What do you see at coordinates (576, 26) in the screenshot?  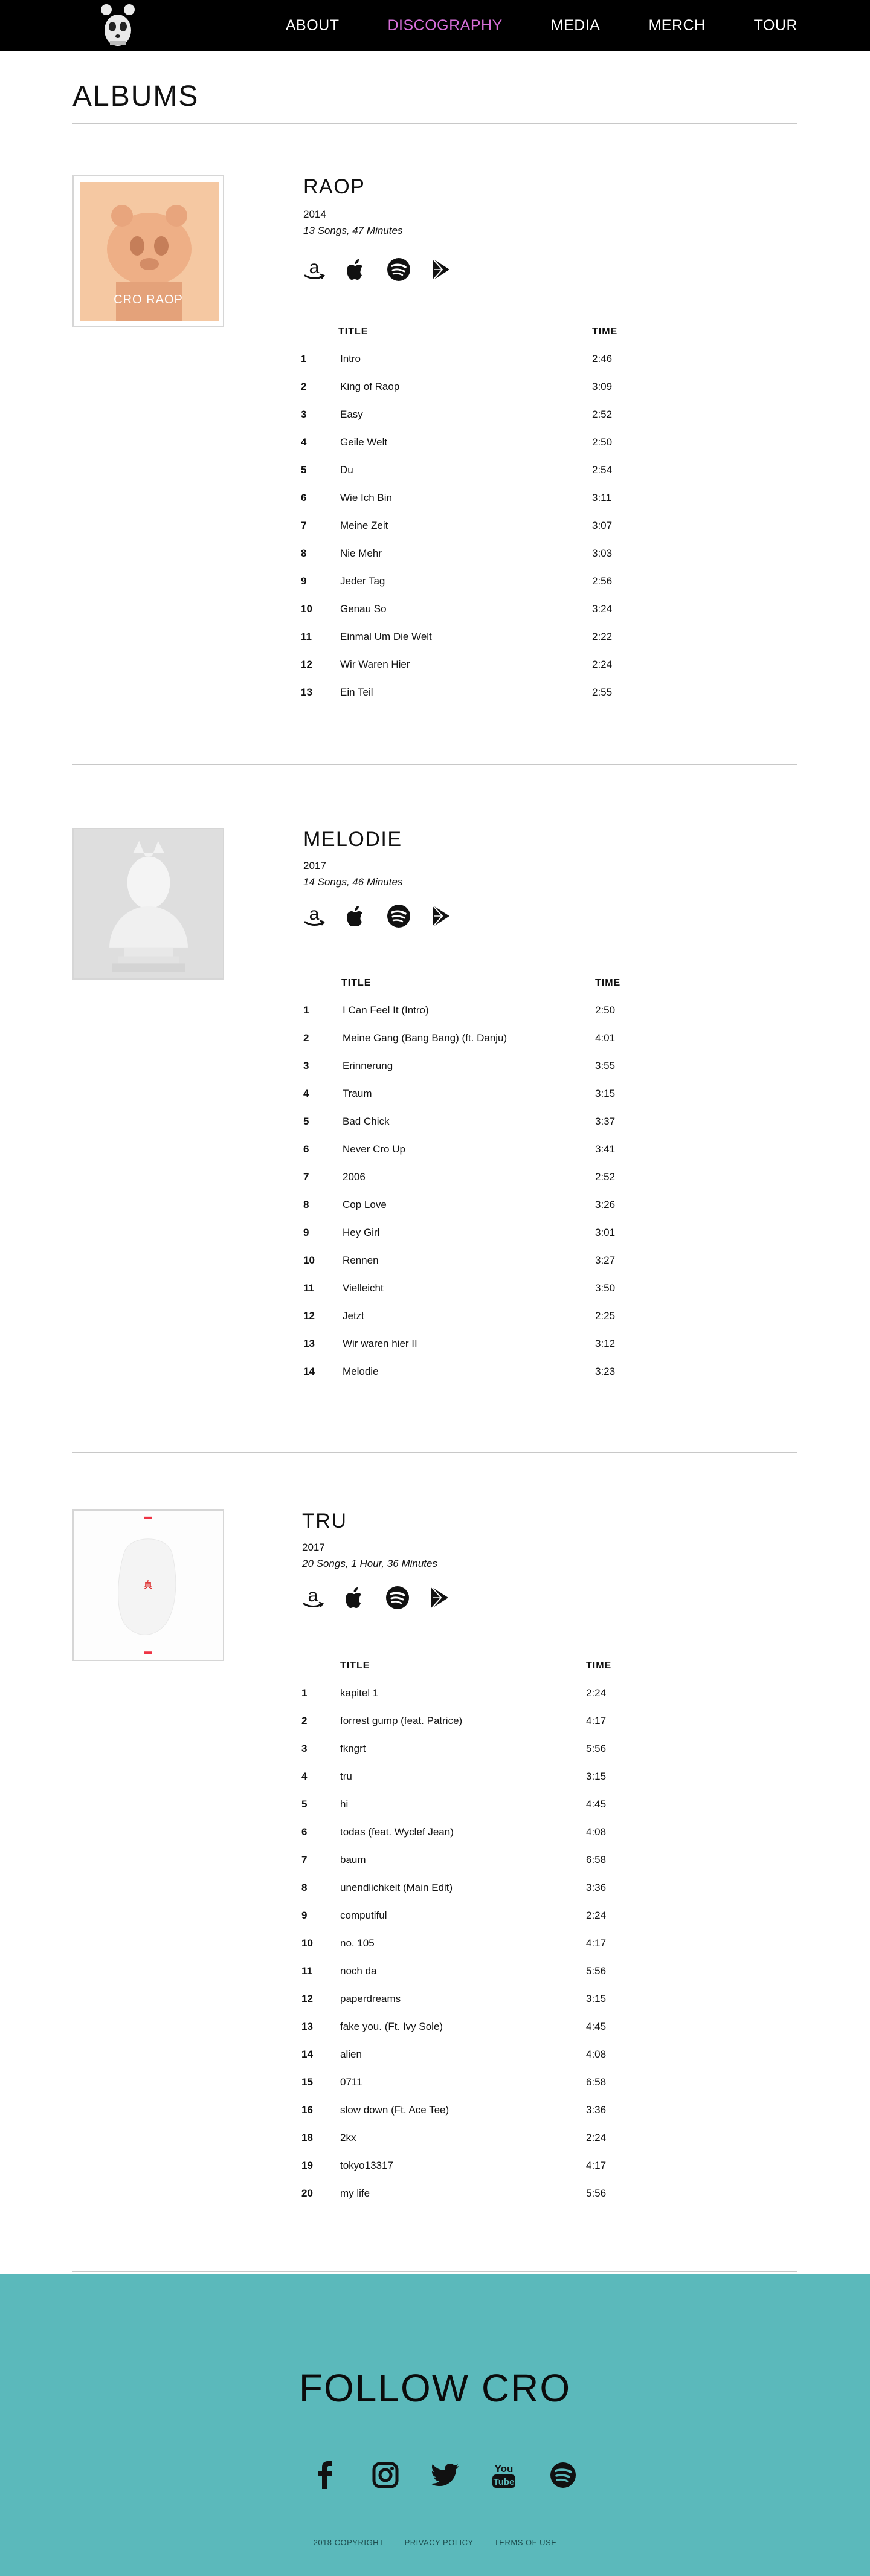 I see `nav-media: MEDIA` at bounding box center [576, 26].